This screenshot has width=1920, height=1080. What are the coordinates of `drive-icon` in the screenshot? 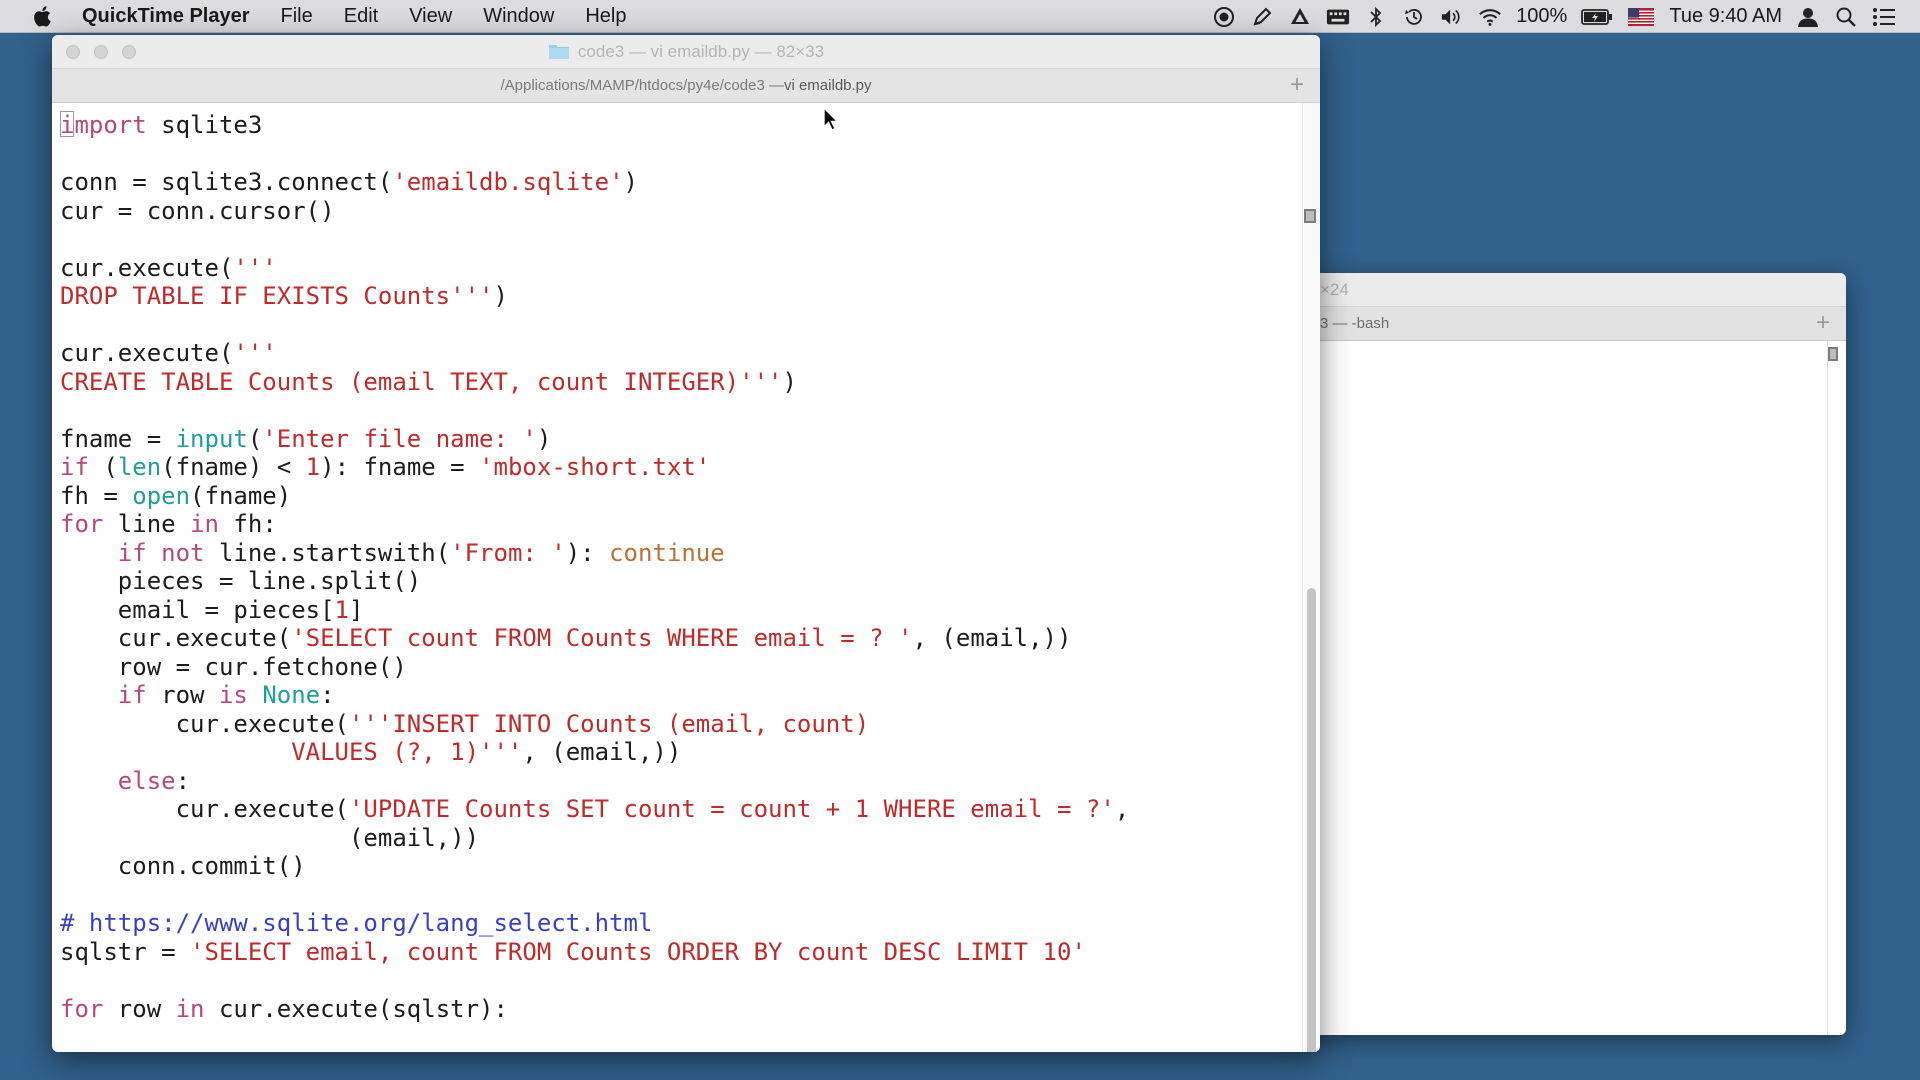 It's located at (1300, 17).